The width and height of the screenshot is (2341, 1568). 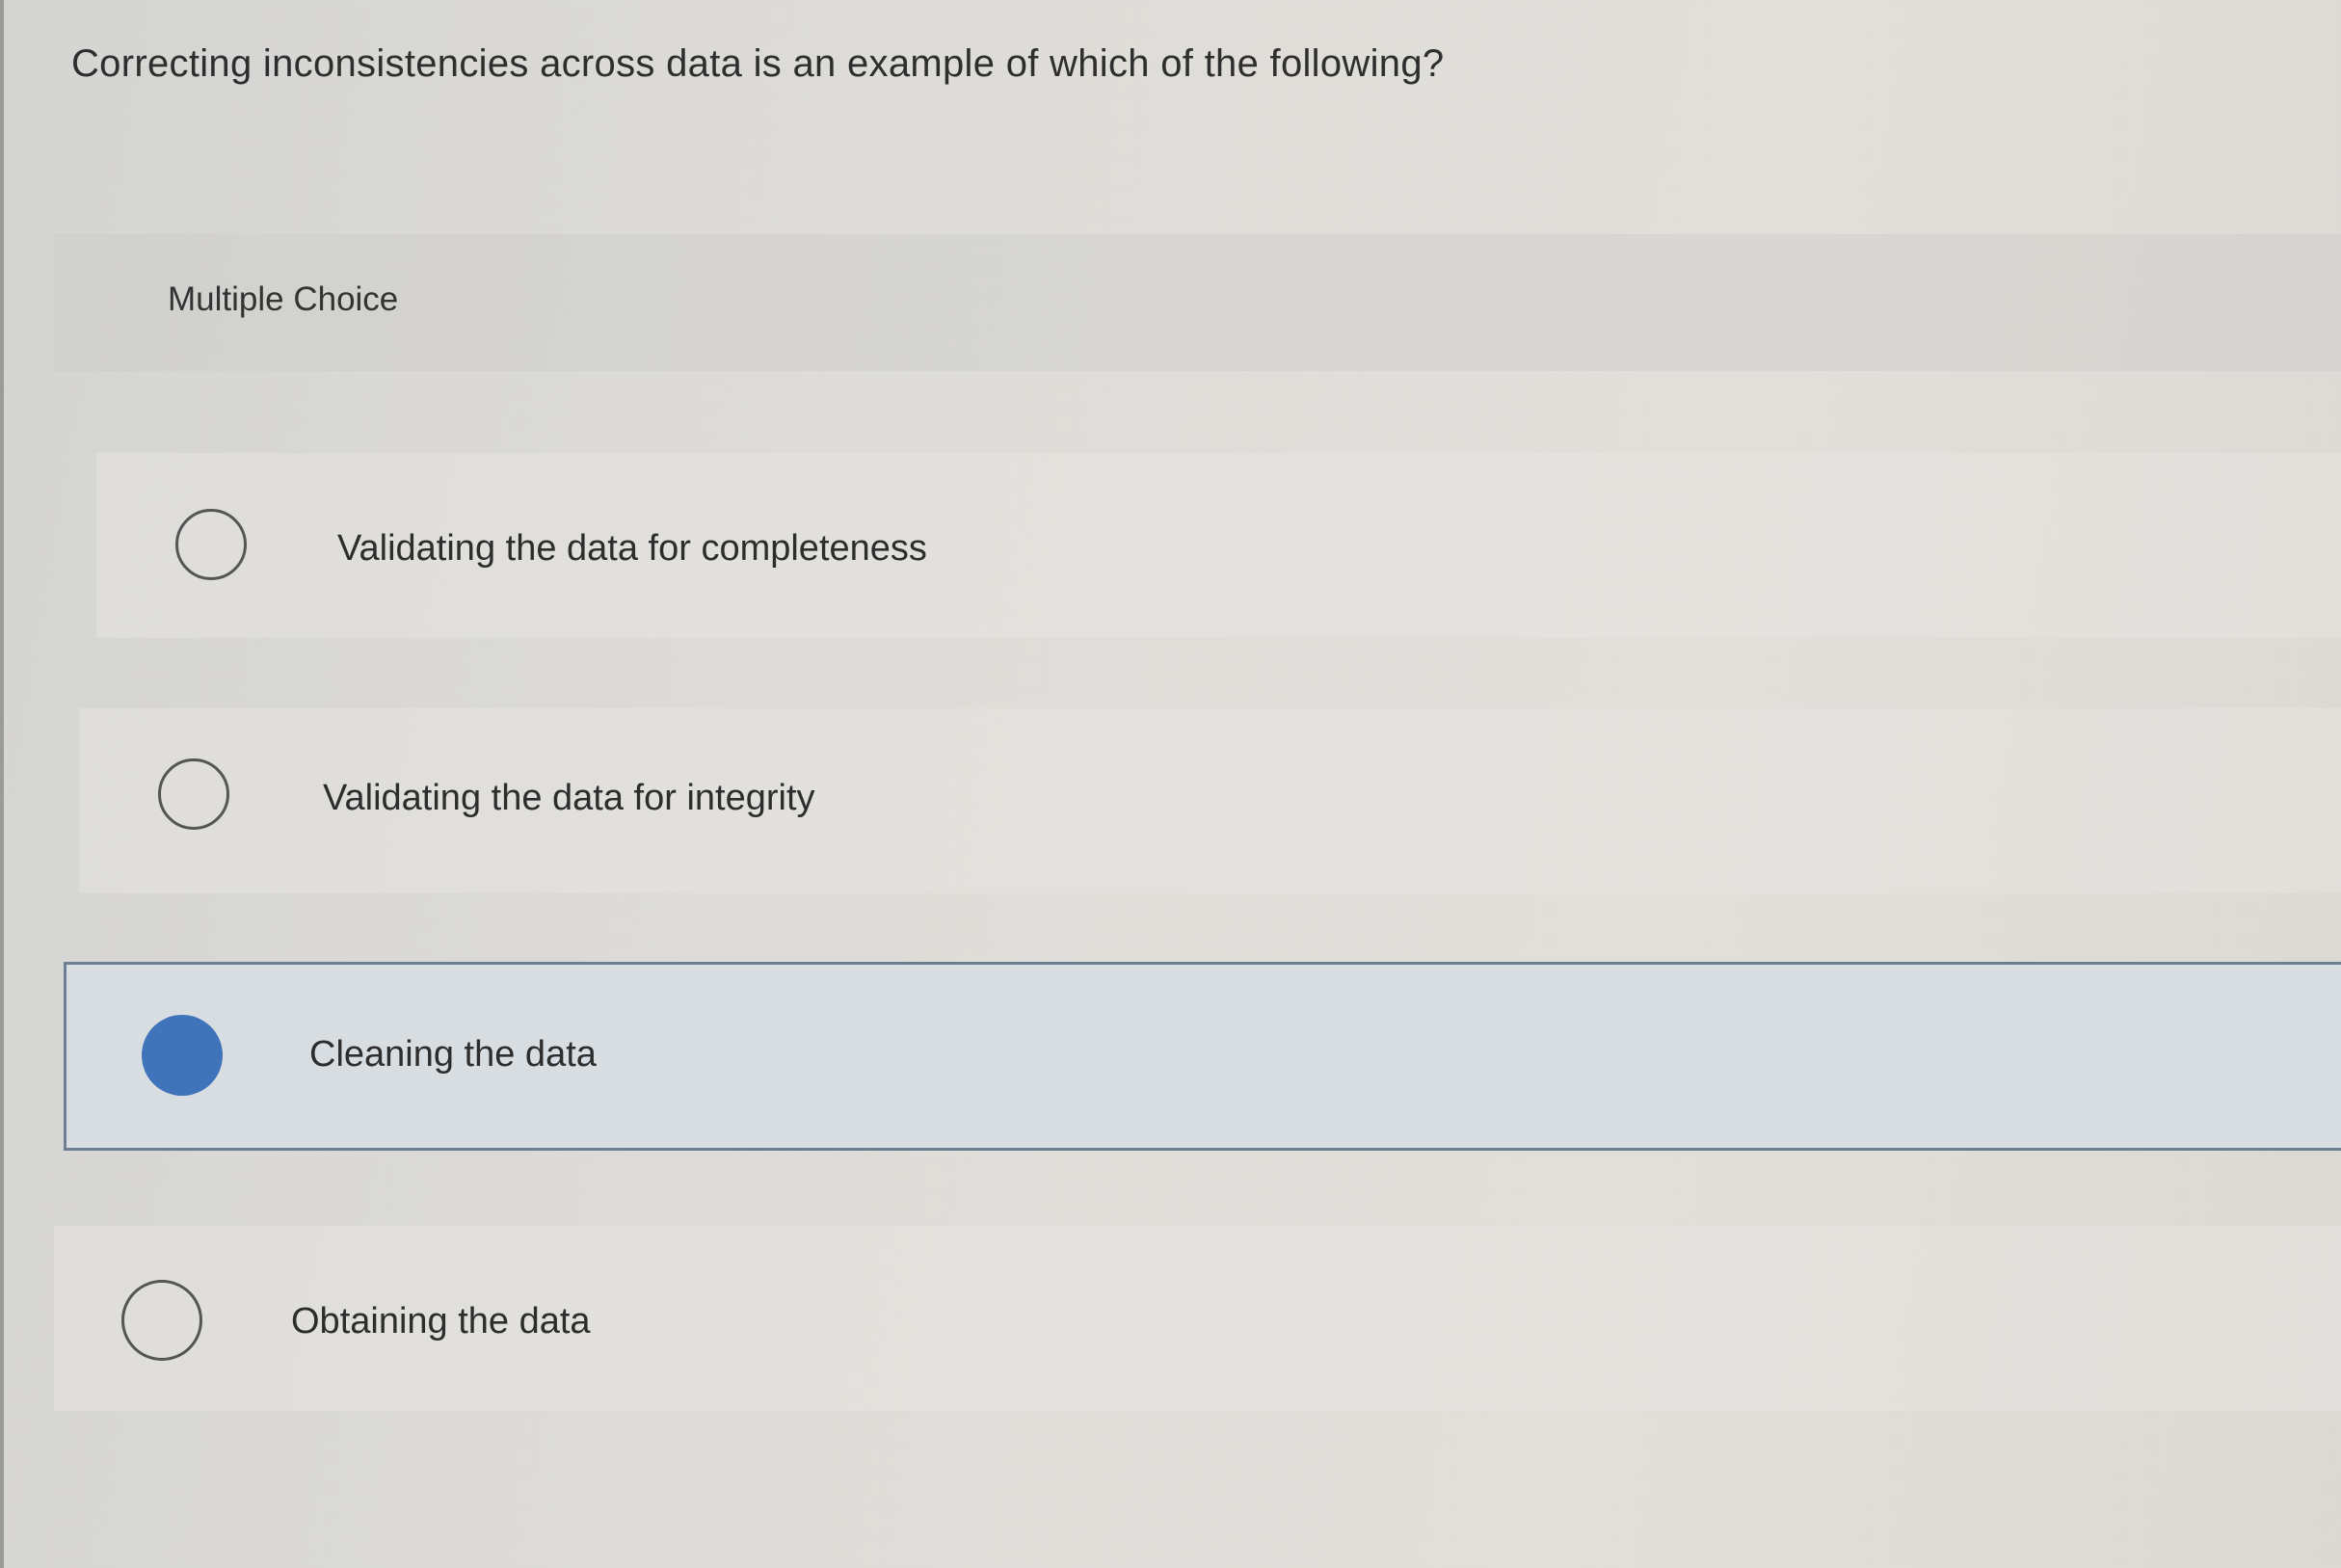 I want to click on answer-option-label: Obtaining the data, so click(x=441, y=1322).